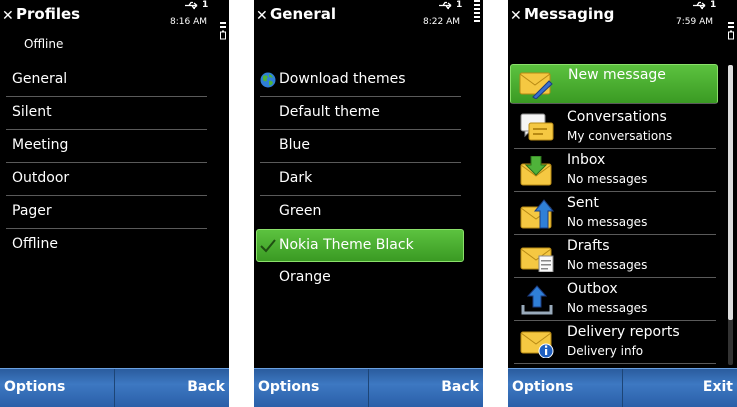 The height and width of the screenshot is (407, 737). Describe the element at coordinates (294, 145) in the screenshot. I see `list-item-label: Blue` at that location.